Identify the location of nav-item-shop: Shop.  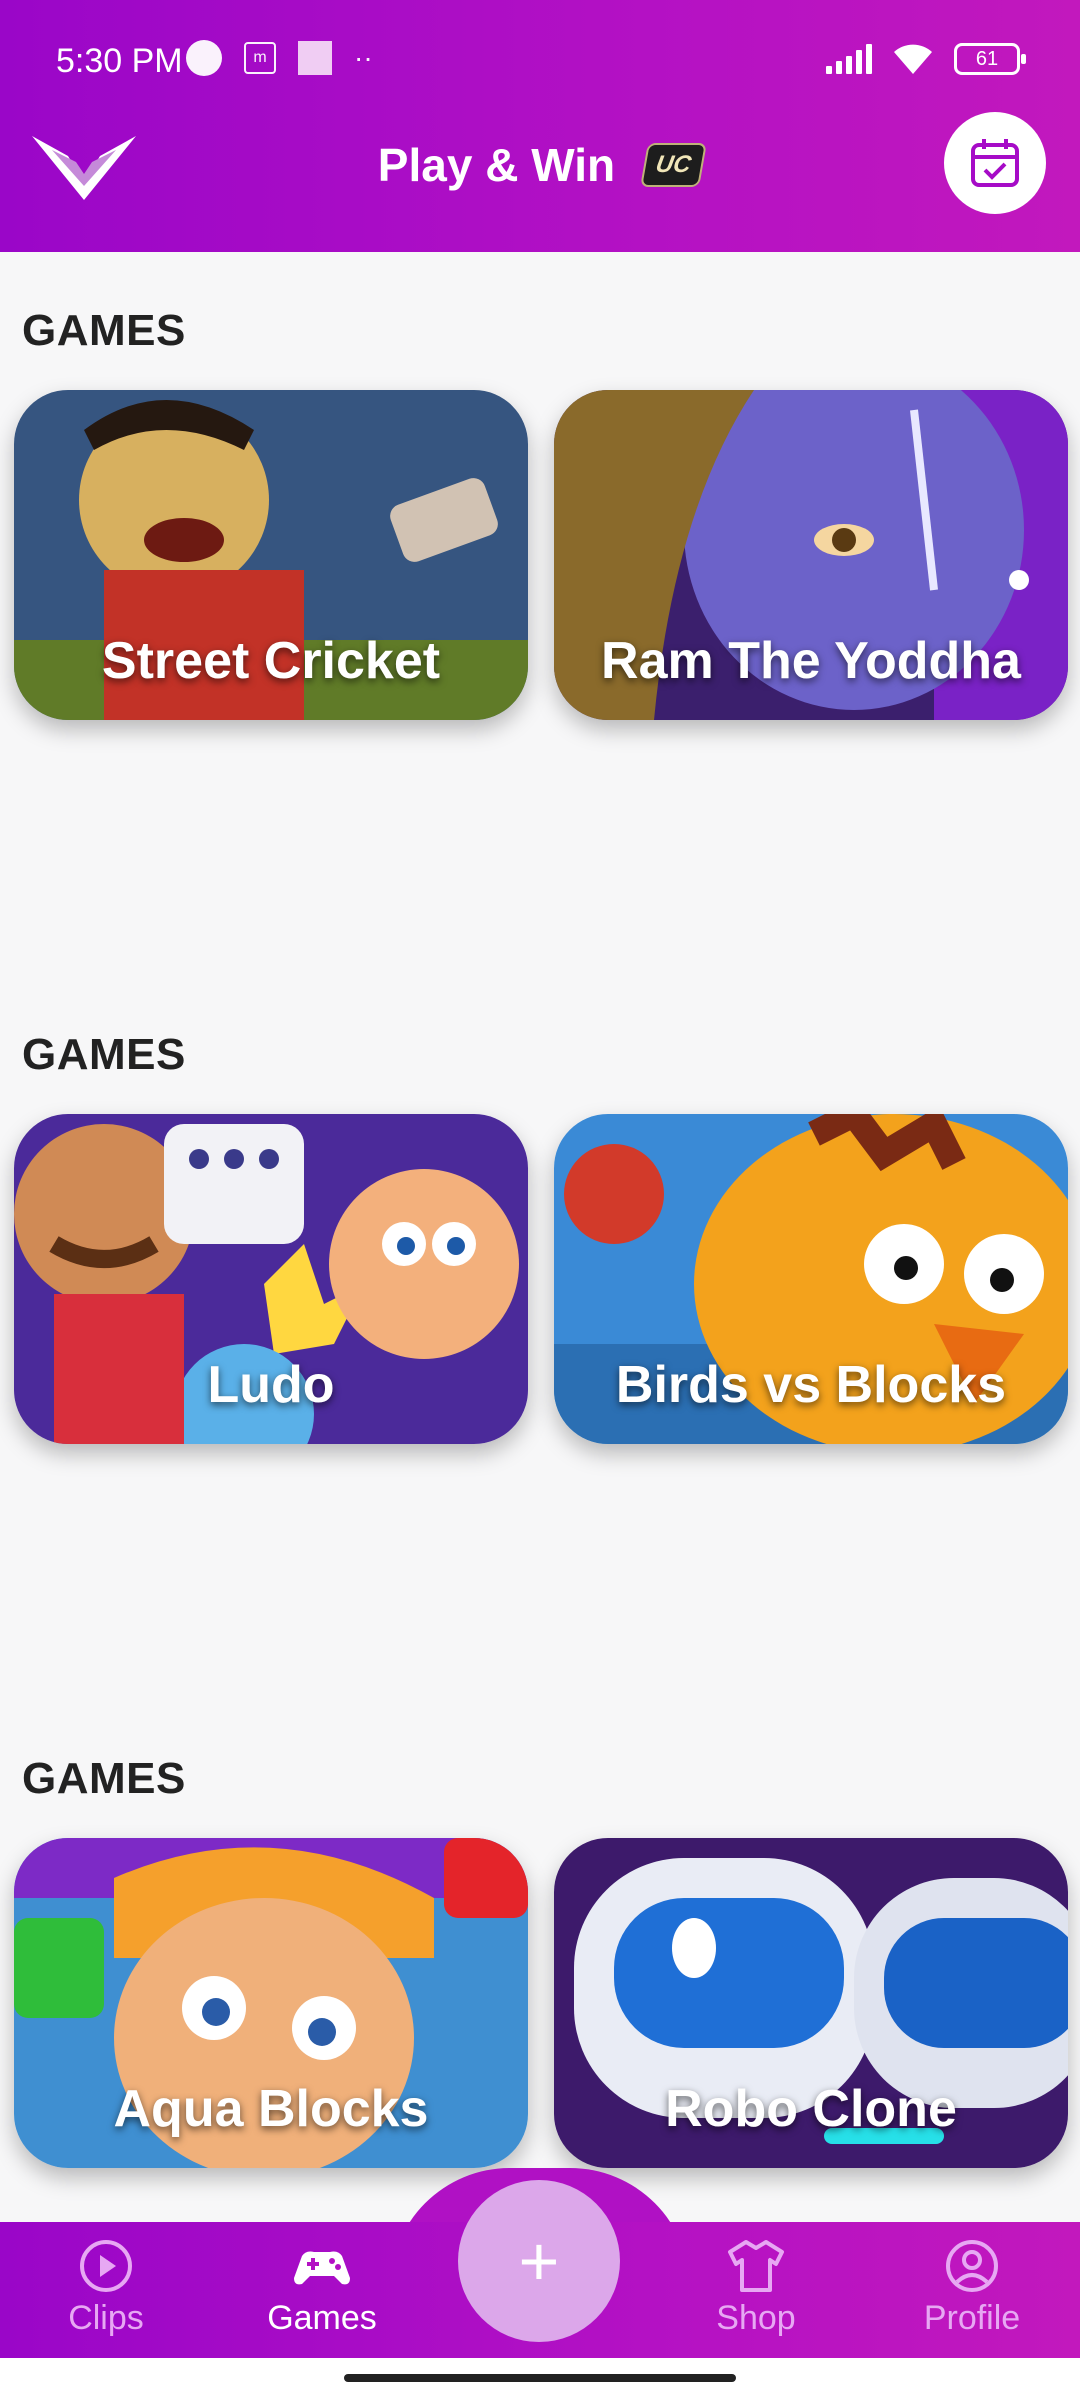
(756, 2293).